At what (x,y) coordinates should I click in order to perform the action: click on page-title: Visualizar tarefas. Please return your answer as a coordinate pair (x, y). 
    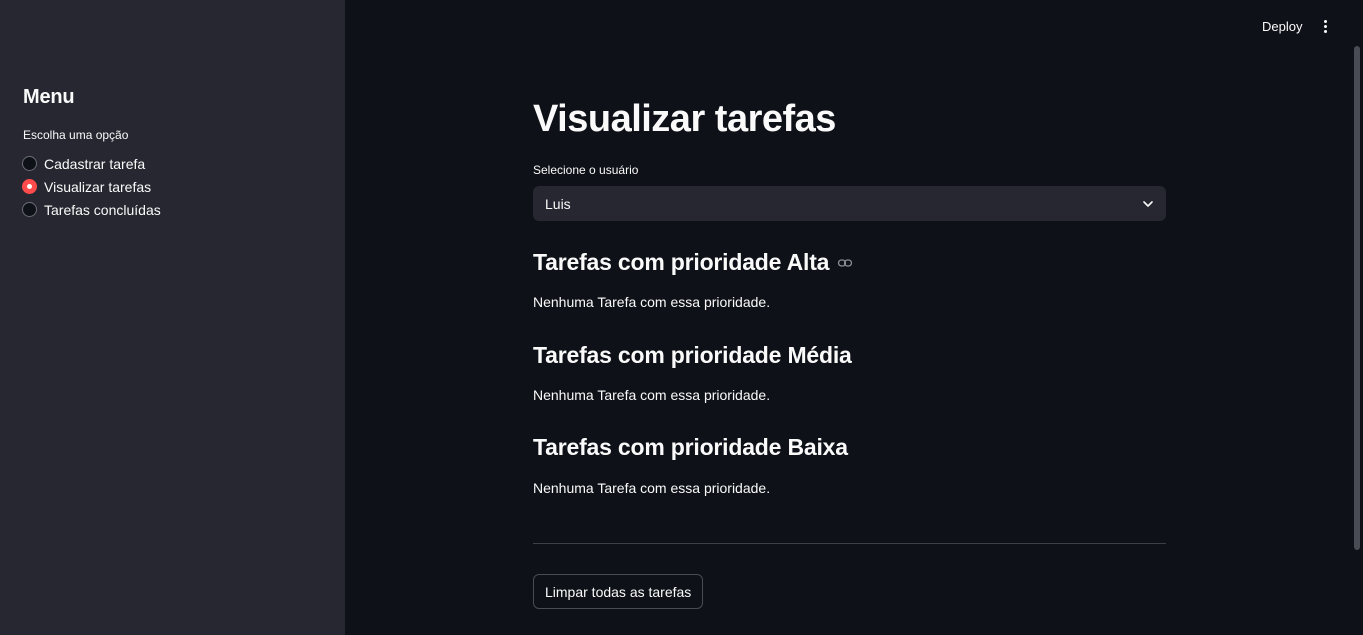
    Looking at the image, I should click on (684, 119).